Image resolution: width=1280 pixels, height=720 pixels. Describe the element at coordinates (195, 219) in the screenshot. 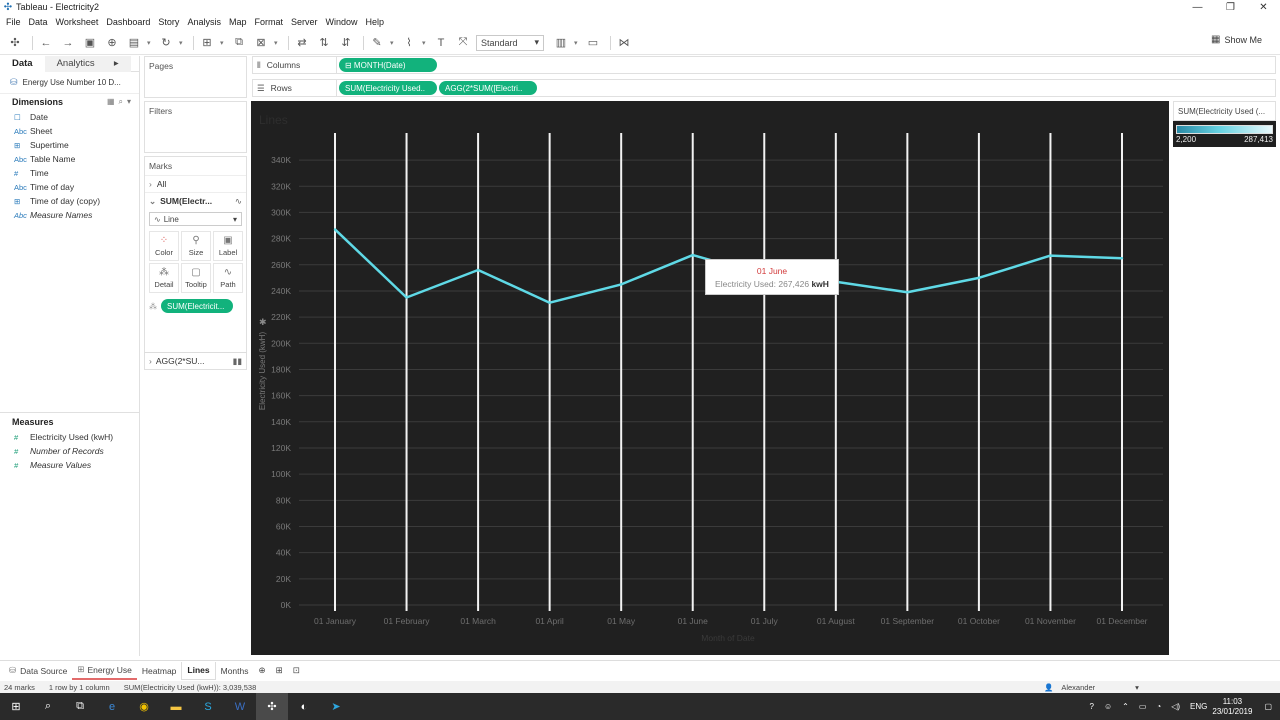

I see `mark-type-select: ∿ Line ▾` at that location.